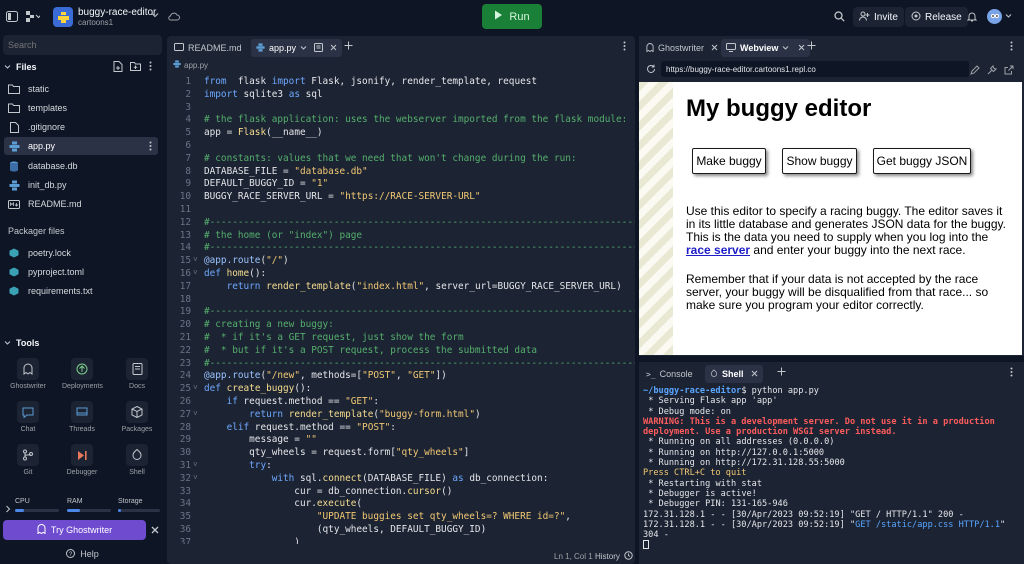 This screenshot has width=1024, height=564. I want to click on files-header: Files, so click(20, 67).